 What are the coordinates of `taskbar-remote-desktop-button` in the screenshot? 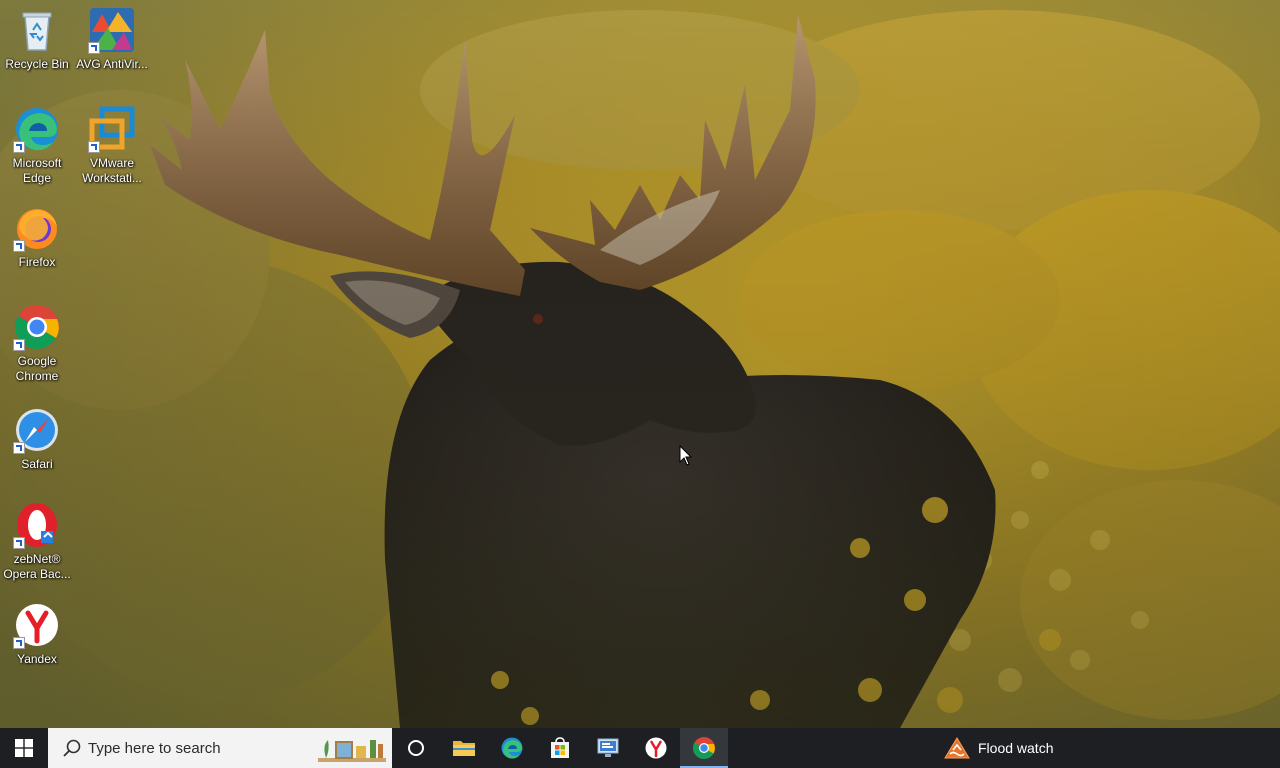 It's located at (608, 748).